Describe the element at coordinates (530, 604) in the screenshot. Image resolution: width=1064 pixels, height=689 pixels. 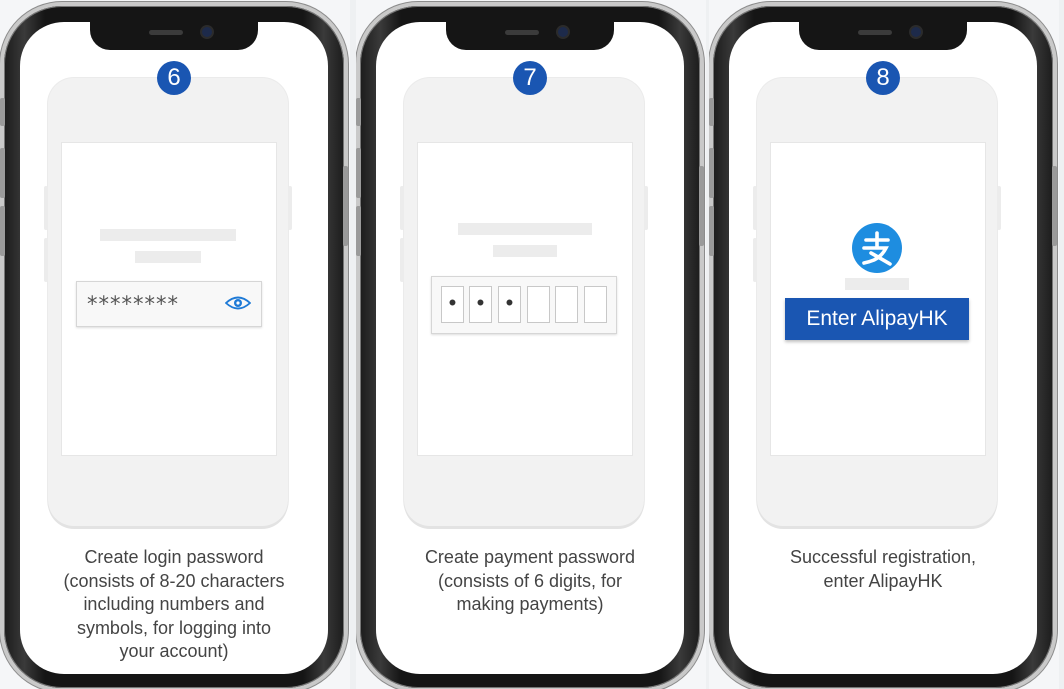
I see `caption-line: making payments)` at that location.